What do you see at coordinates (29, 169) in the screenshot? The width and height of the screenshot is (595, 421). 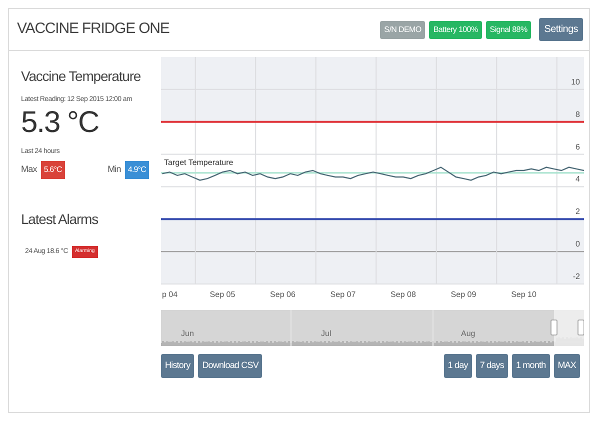 I see `max-label: Max` at bounding box center [29, 169].